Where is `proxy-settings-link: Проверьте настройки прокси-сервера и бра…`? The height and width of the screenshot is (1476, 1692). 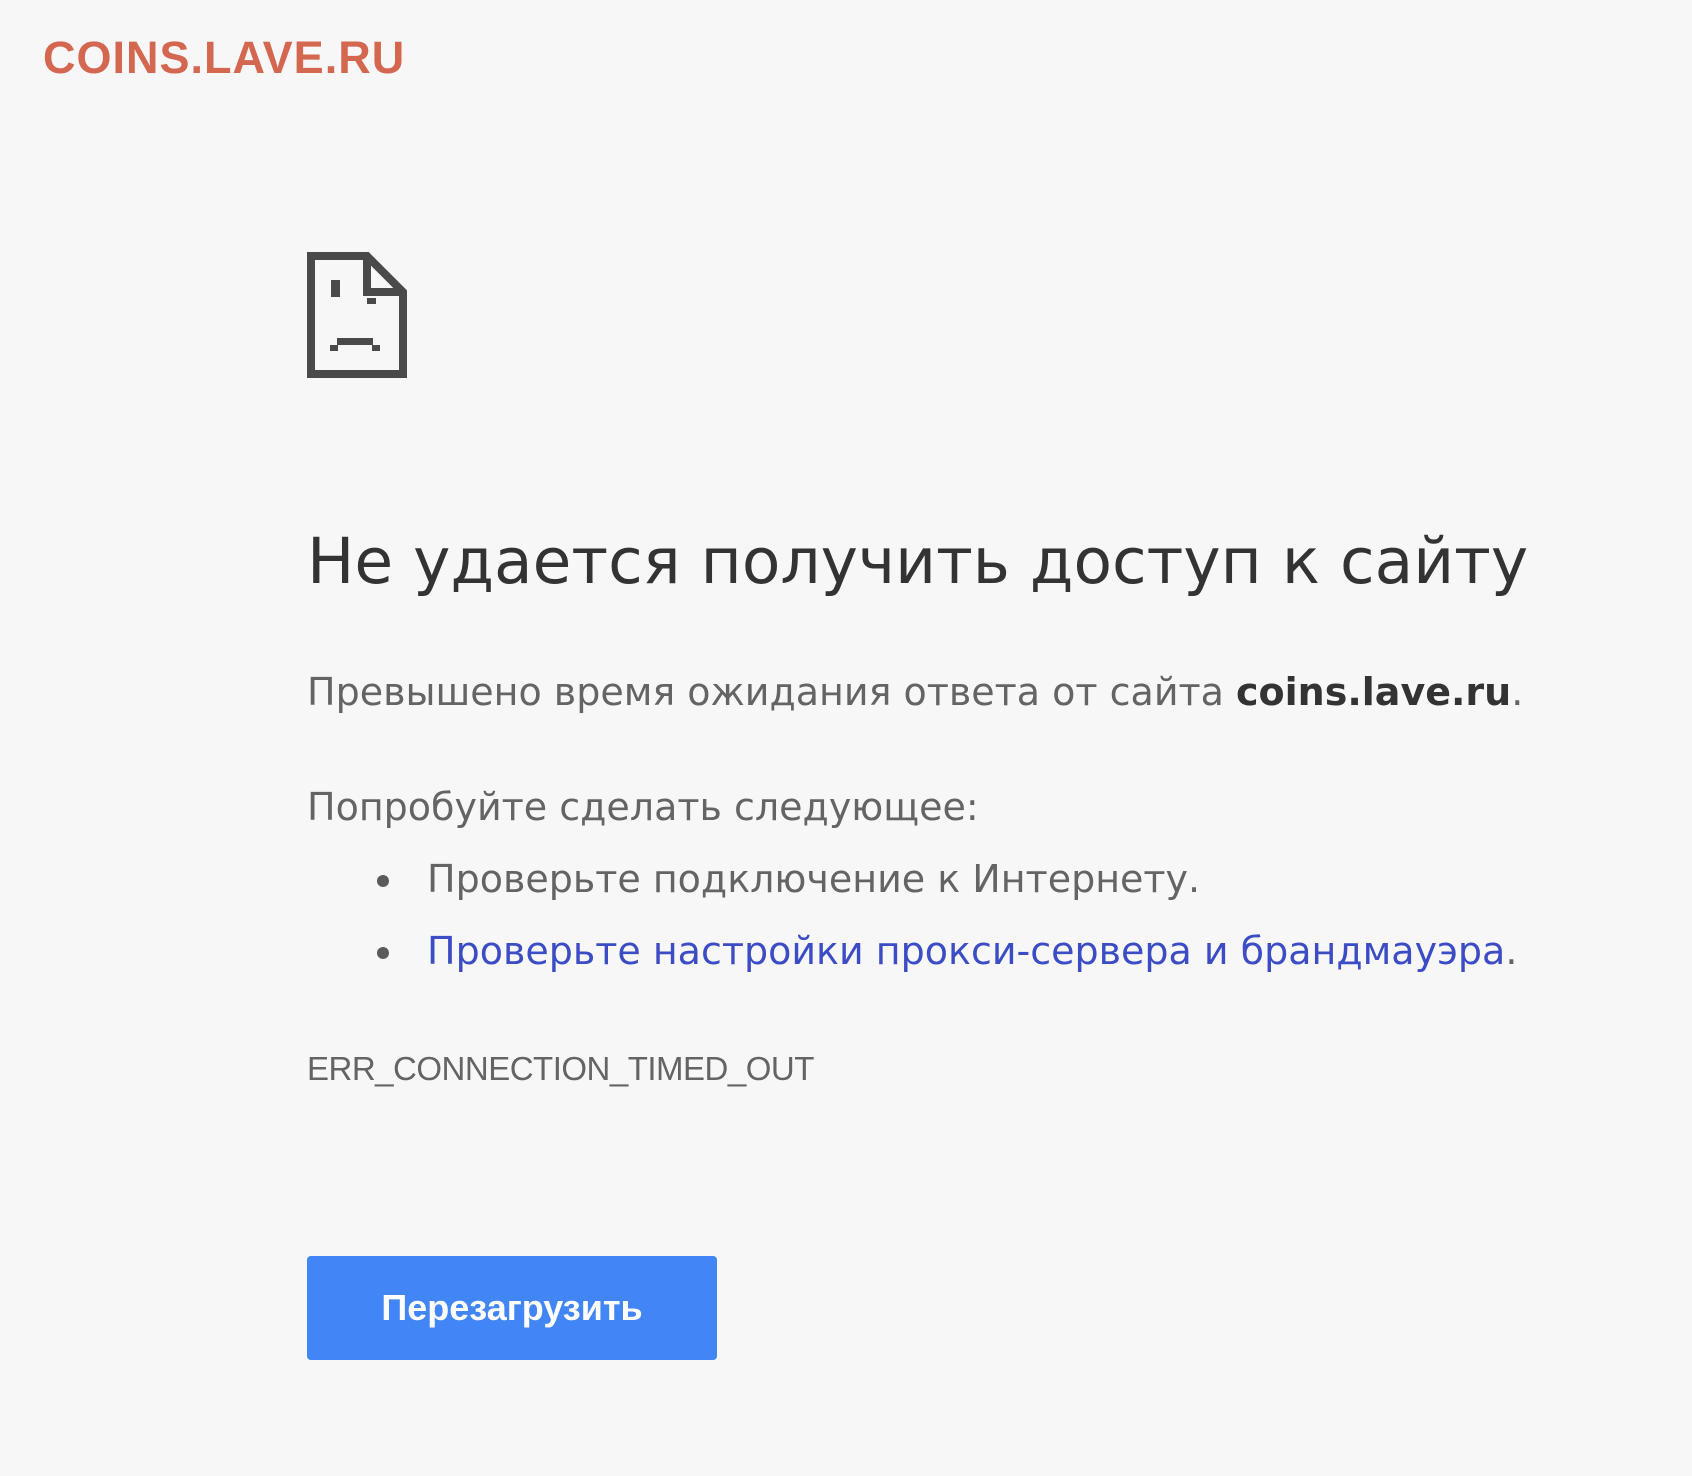 proxy-settings-link: Проверьте настройки прокси-сервера и бра… is located at coordinates (966, 951).